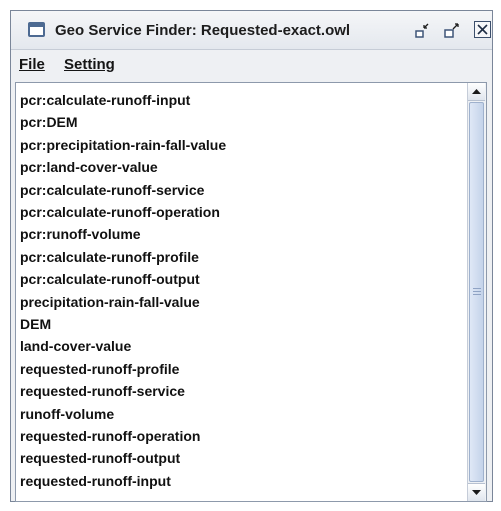 The height and width of the screenshot is (511, 501). I want to click on list-item: requested-runoff-input, so click(95, 481).